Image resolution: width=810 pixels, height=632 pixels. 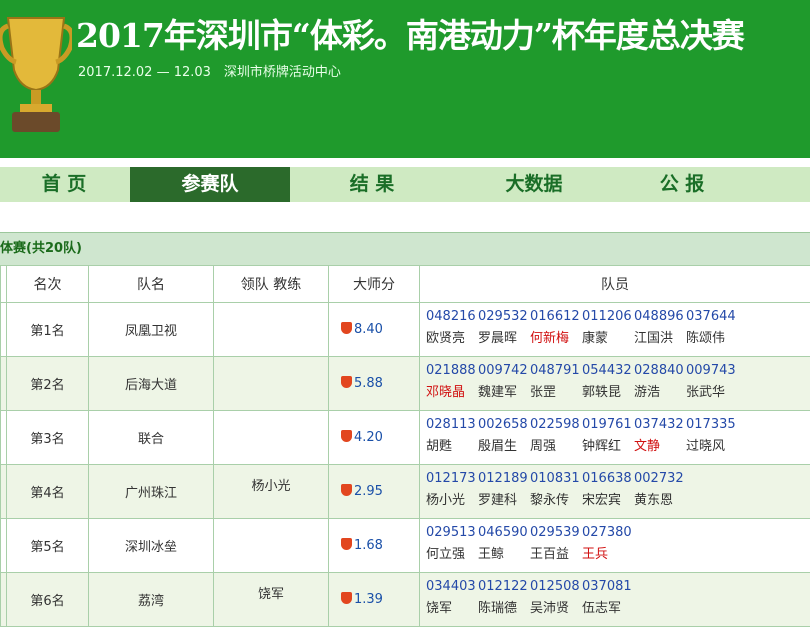 I want to click on header-members: 队员, so click(x=614, y=284).